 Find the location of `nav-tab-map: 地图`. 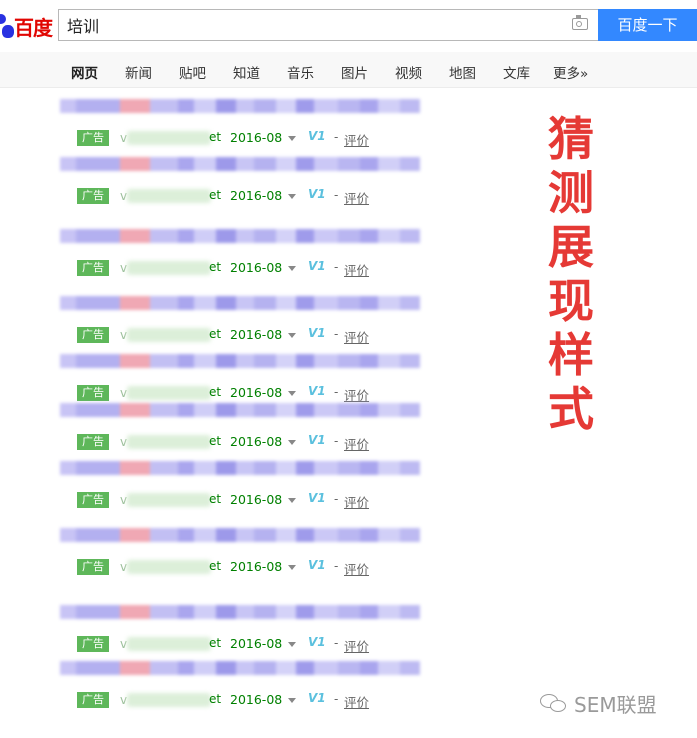

nav-tab-map: 地图 is located at coordinates (462, 72).